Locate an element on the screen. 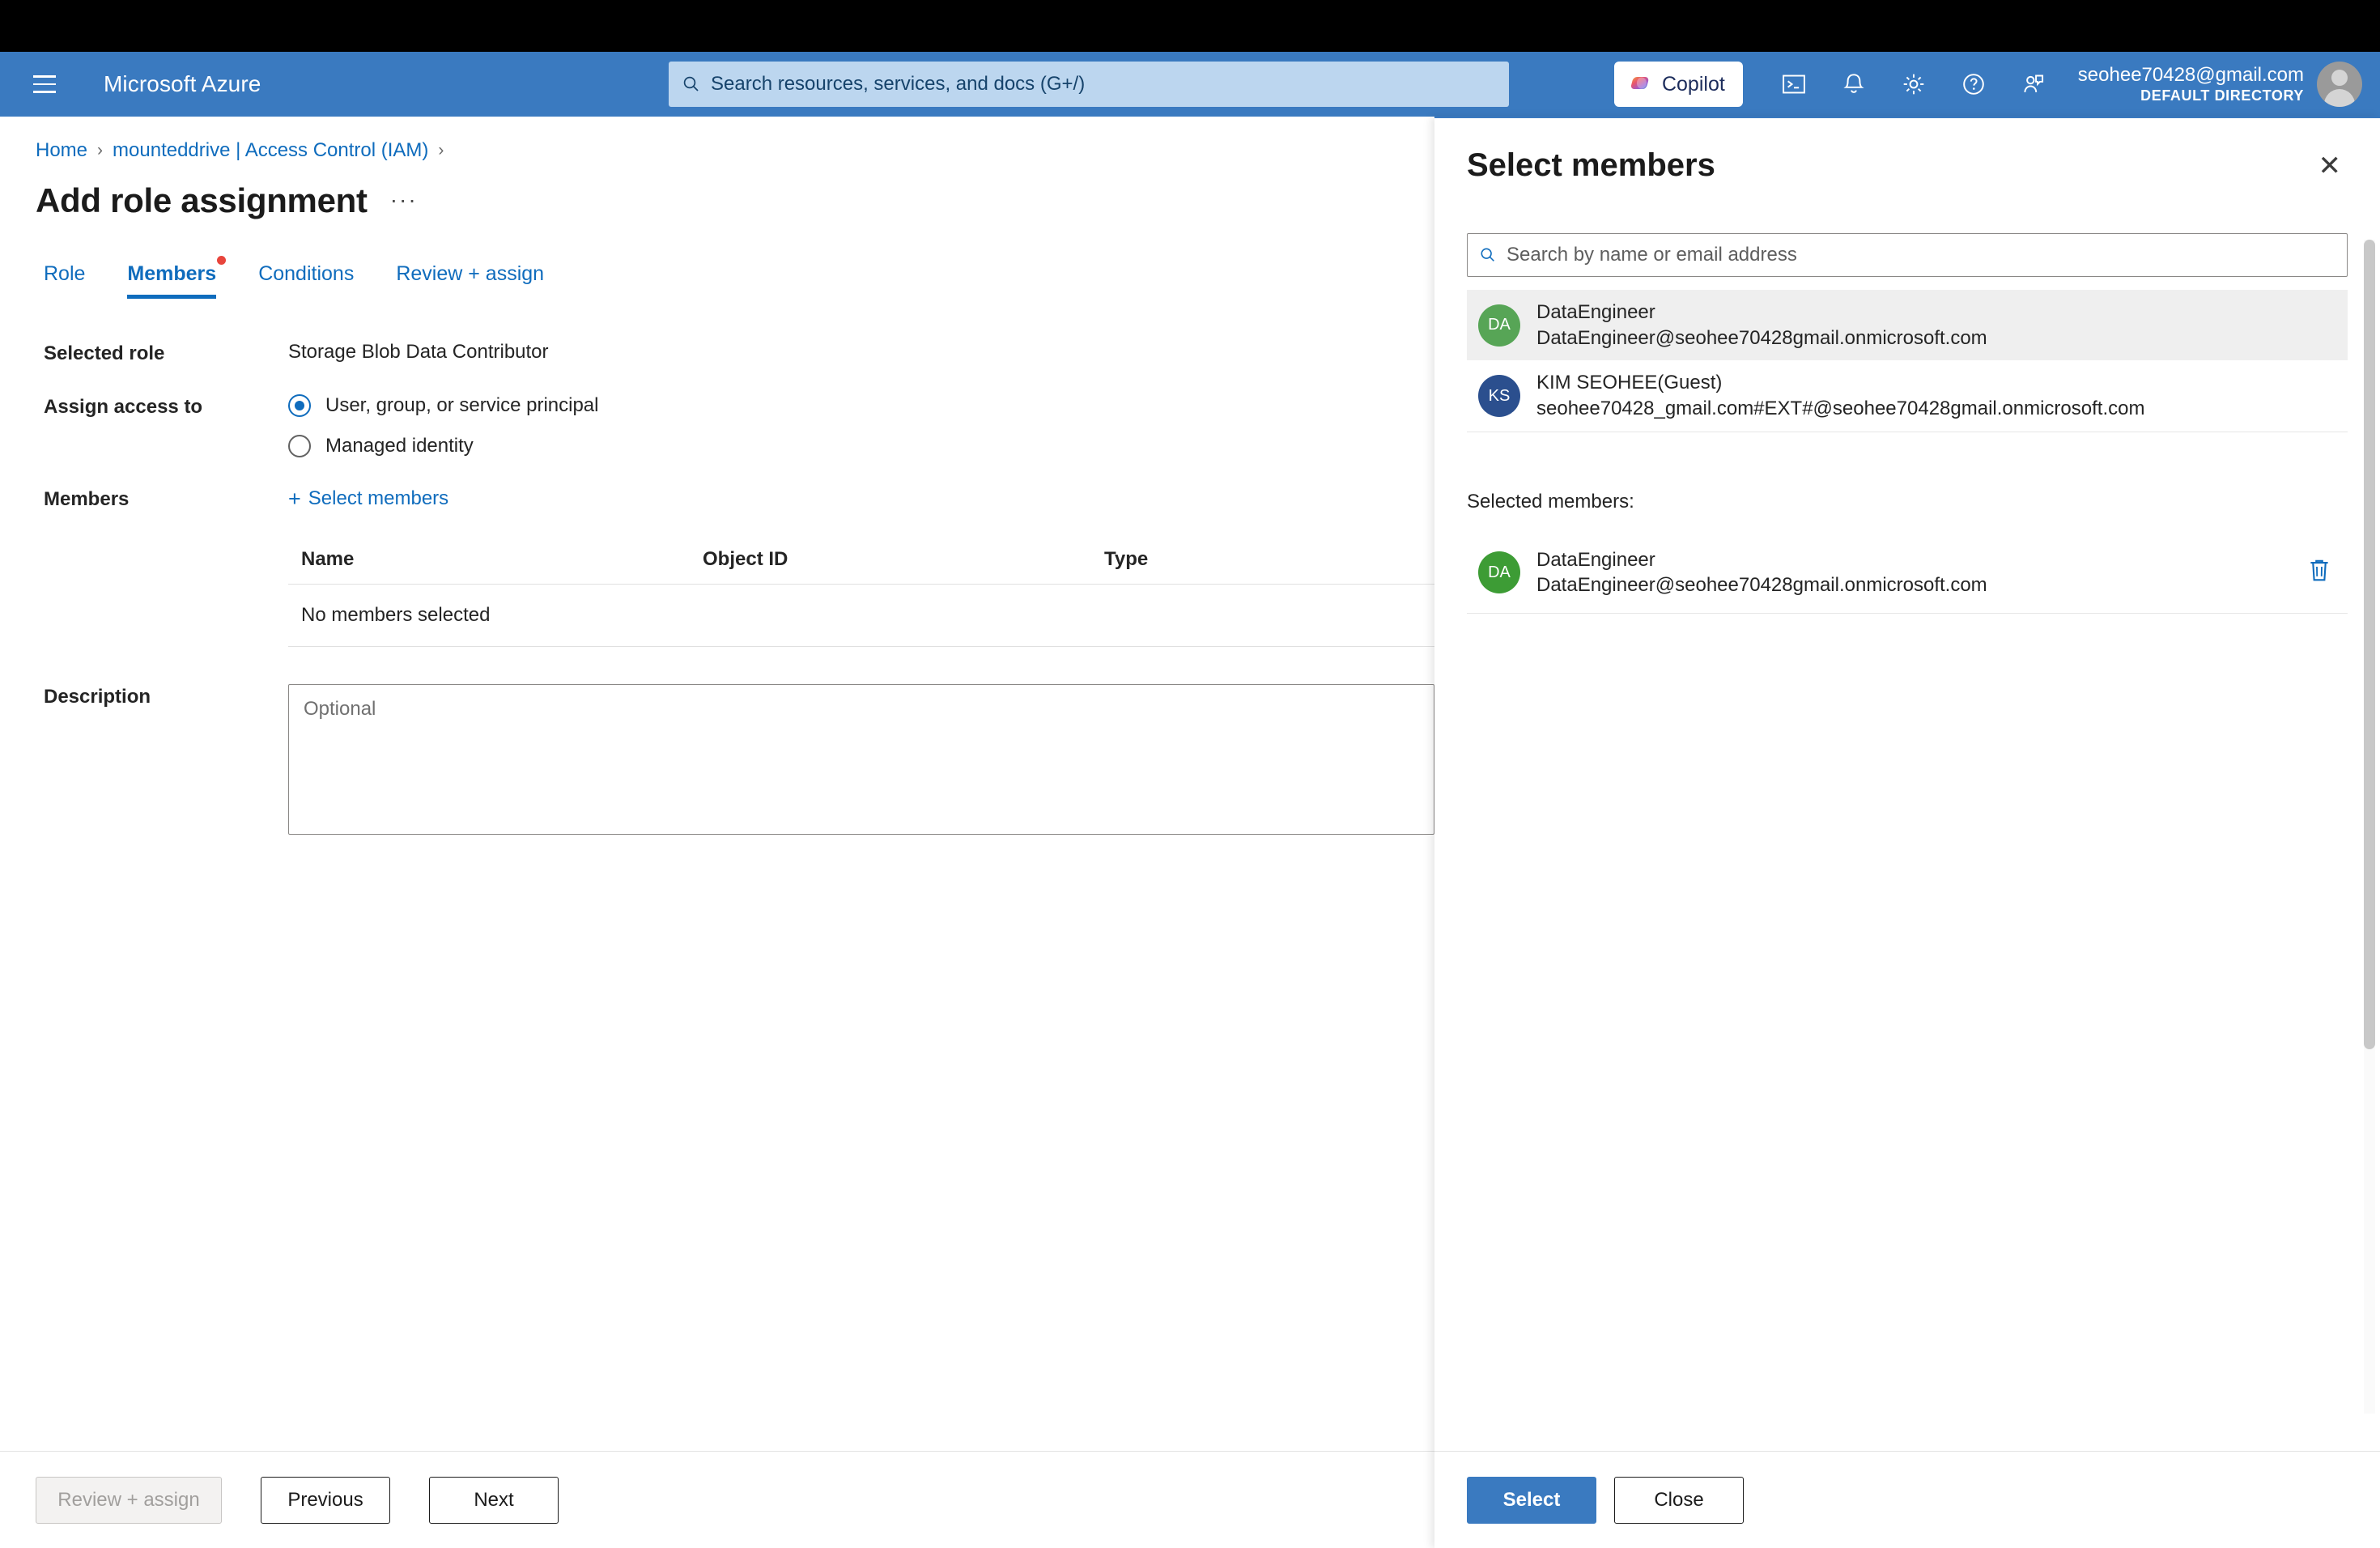  select-members-label: Select members is located at coordinates (378, 498).